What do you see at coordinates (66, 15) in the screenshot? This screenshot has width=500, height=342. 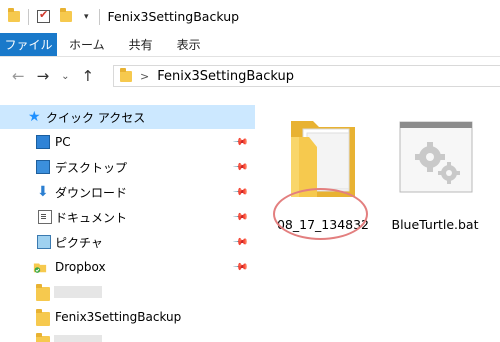 I see `new-folder-icon` at bounding box center [66, 15].